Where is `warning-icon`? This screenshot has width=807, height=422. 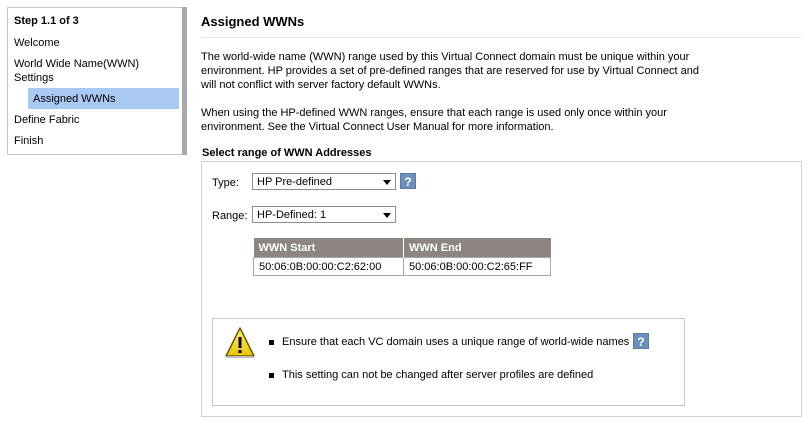 warning-icon is located at coordinates (240, 342).